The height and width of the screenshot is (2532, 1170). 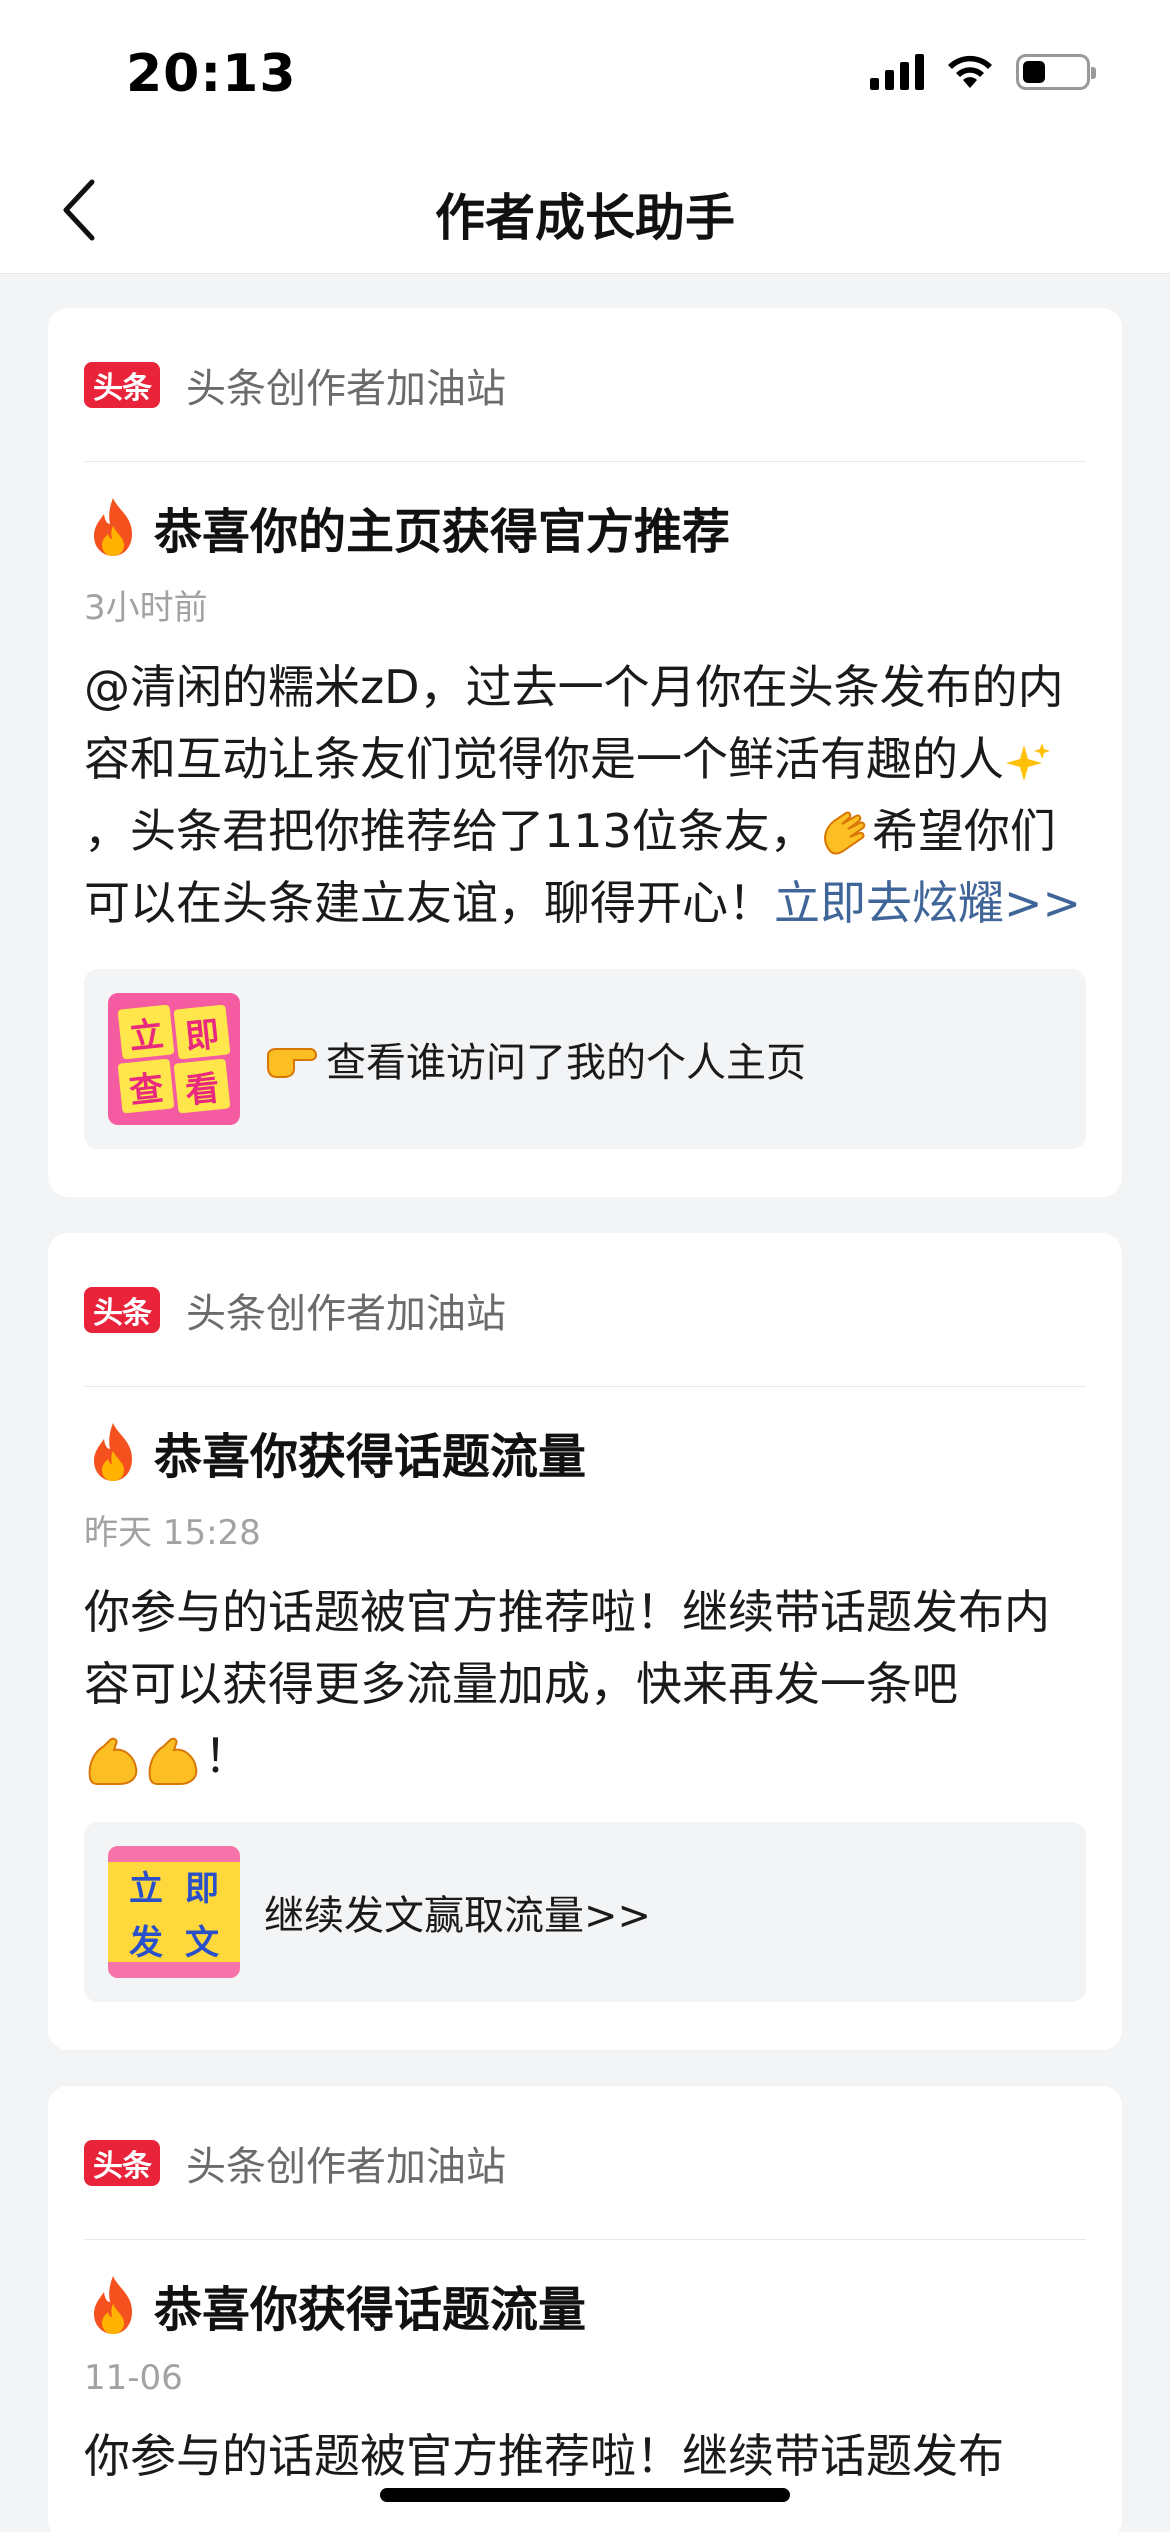 I want to click on view-now-thumbnail: 立 即 查 看, so click(x=174, y=1059).